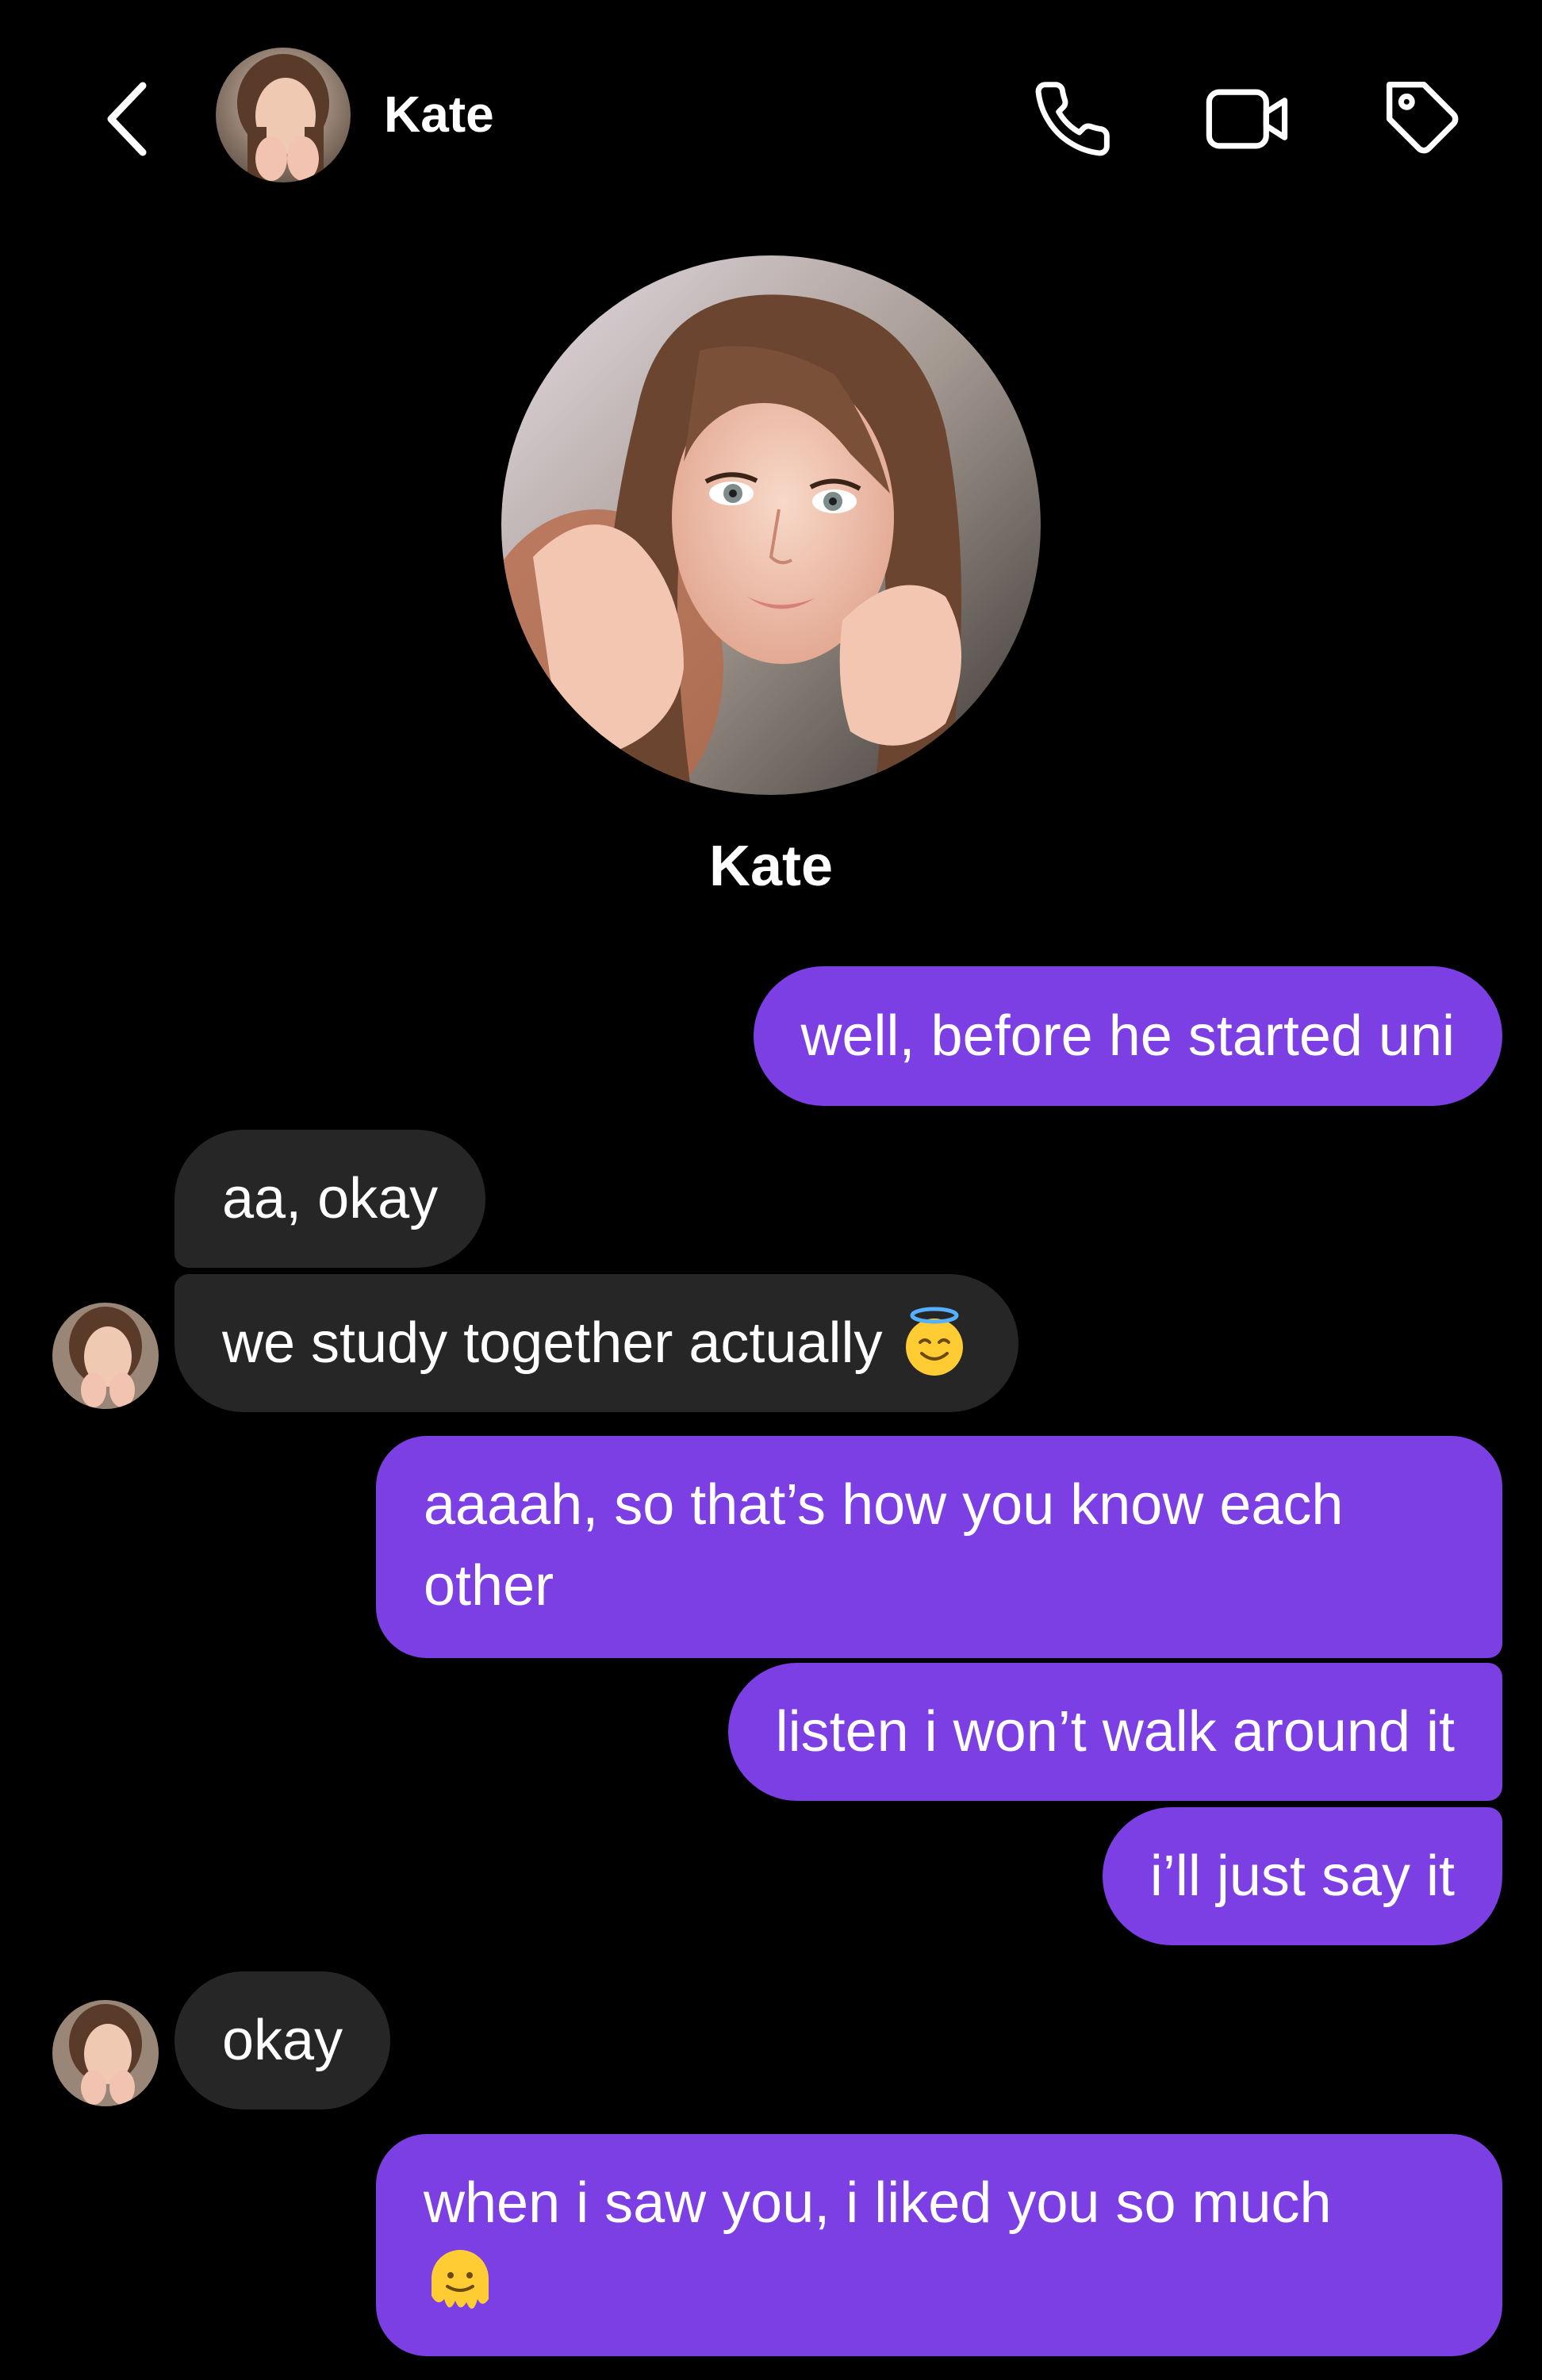 Image resolution: width=1542 pixels, height=2380 pixels. What do you see at coordinates (771, 119) in the screenshot?
I see `chat-header: Kate` at bounding box center [771, 119].